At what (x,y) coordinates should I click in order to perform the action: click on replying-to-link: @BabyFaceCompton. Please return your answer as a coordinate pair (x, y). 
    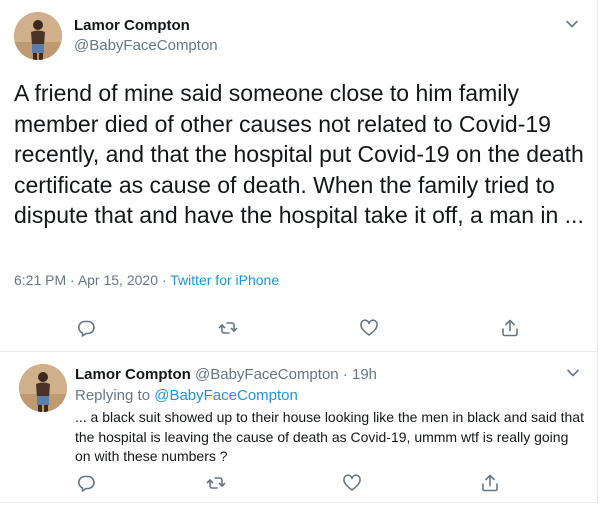
    Looking at the image, I should click on (226, 395).